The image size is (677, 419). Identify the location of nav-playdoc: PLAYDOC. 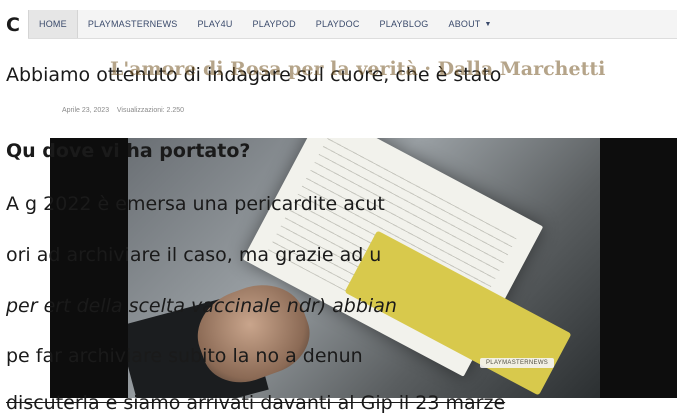
(338, 24).